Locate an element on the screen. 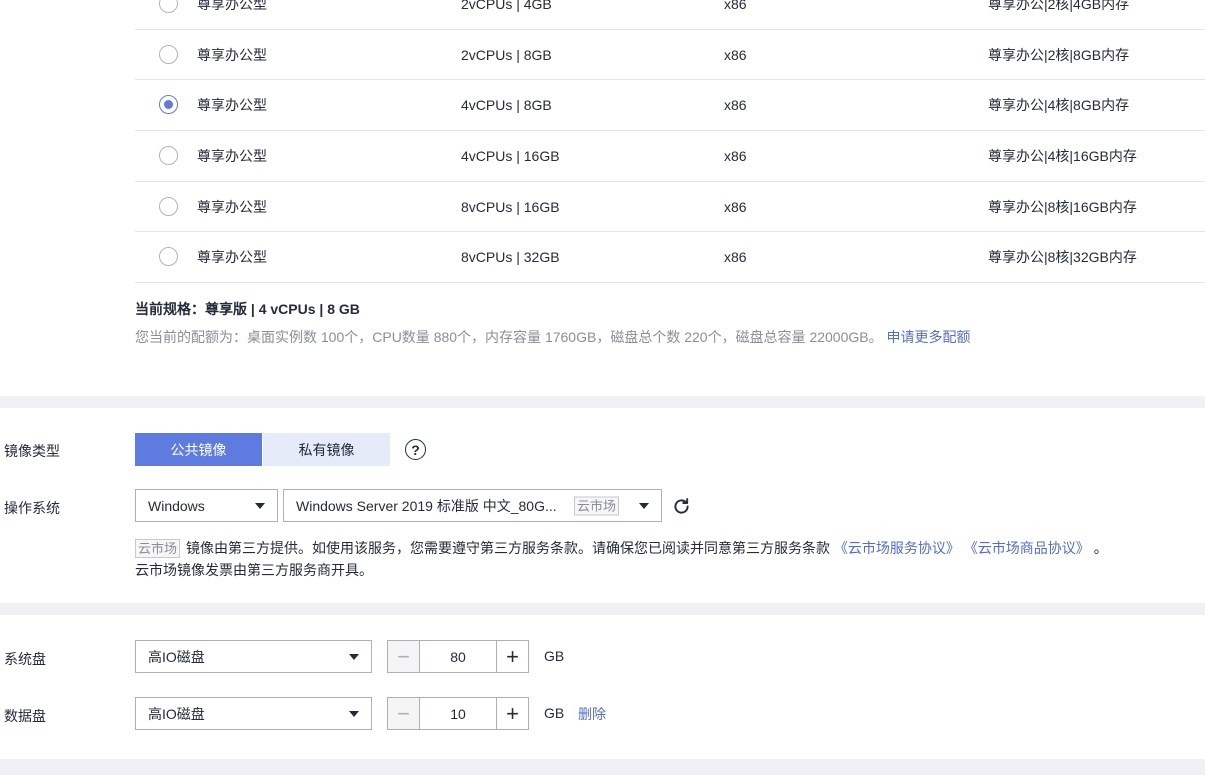  data-disk-size-input is located at coordinates (458, 713).